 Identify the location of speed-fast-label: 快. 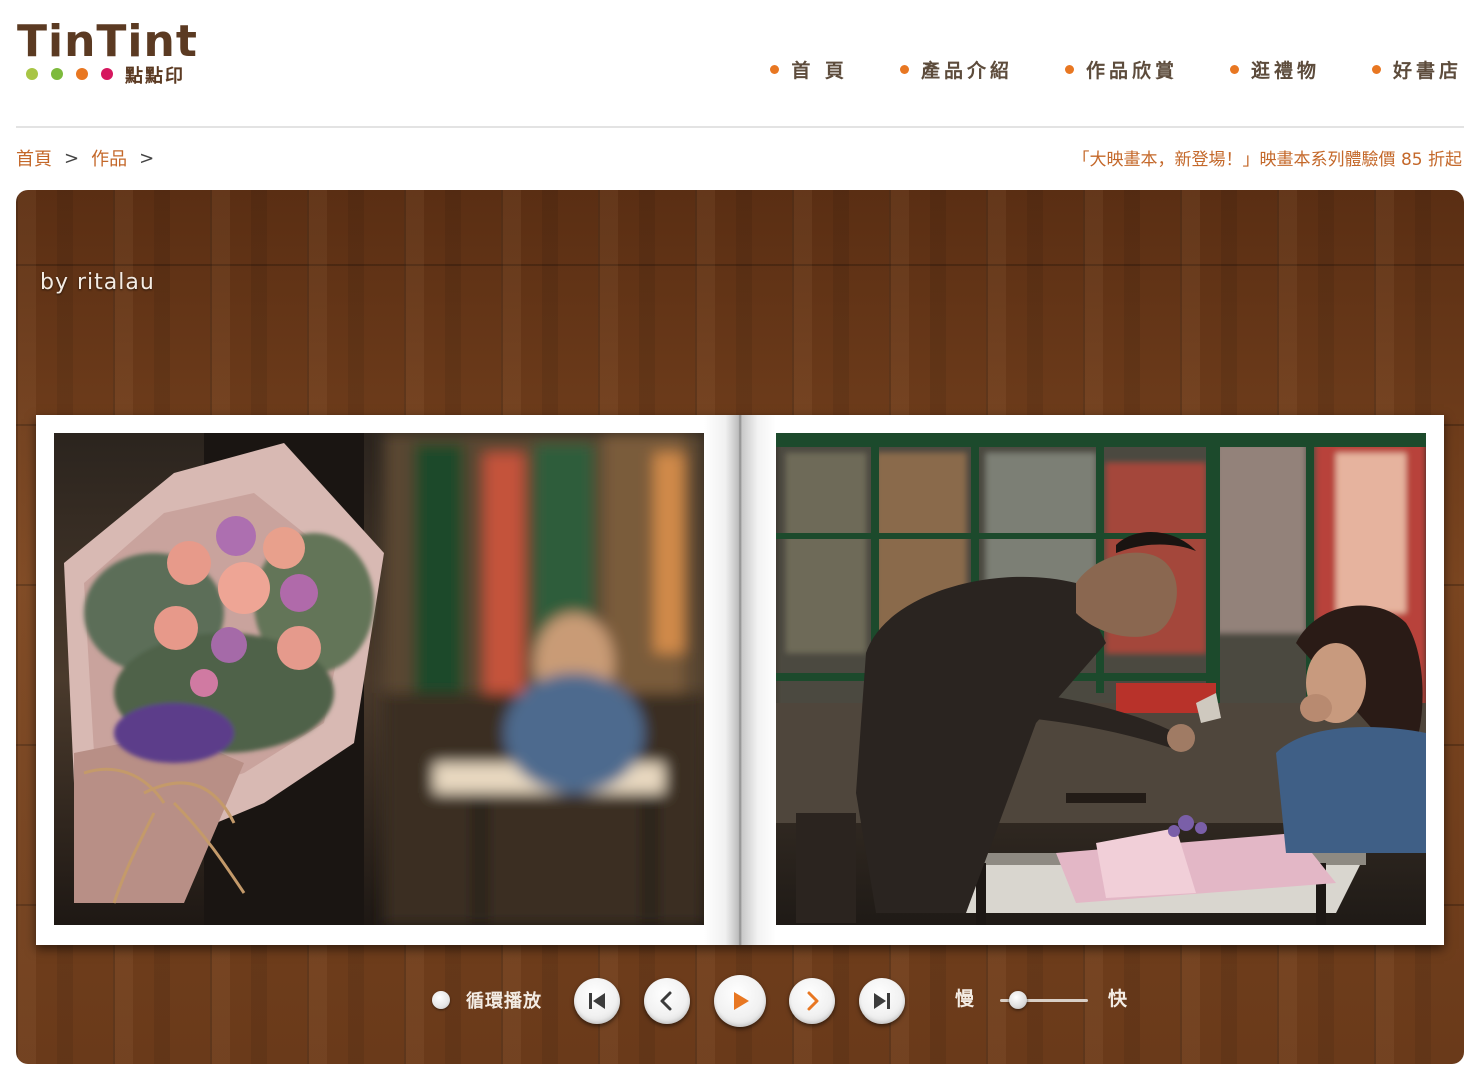
(1118, 999).